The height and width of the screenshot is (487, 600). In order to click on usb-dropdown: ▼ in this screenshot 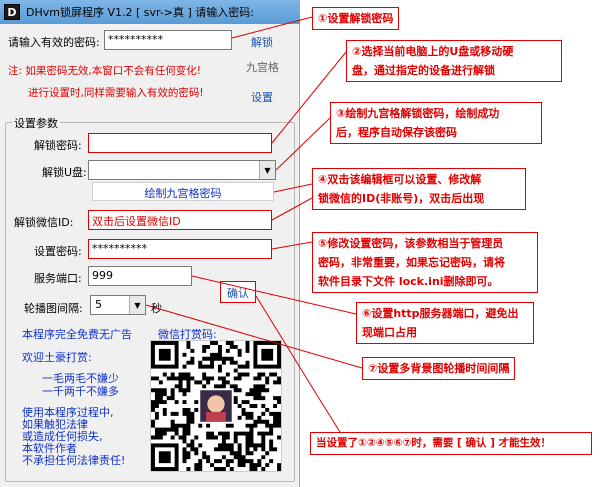, I will do `click(182, 170)`.